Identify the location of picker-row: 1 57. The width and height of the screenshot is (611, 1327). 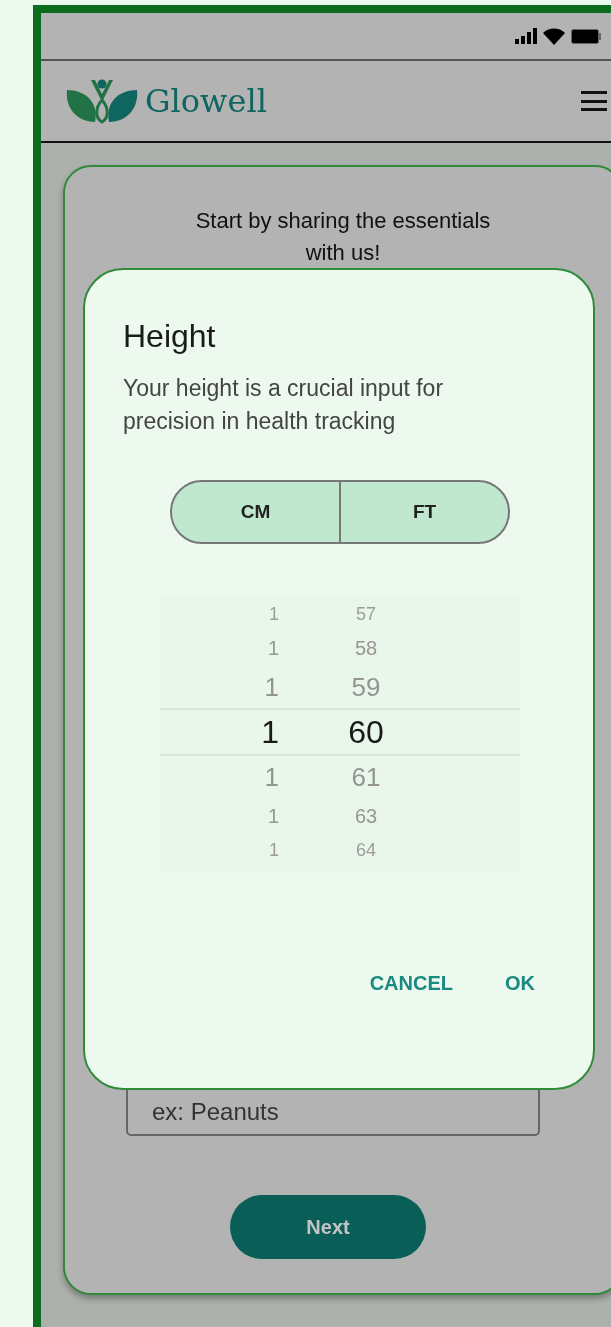
(340, 614).